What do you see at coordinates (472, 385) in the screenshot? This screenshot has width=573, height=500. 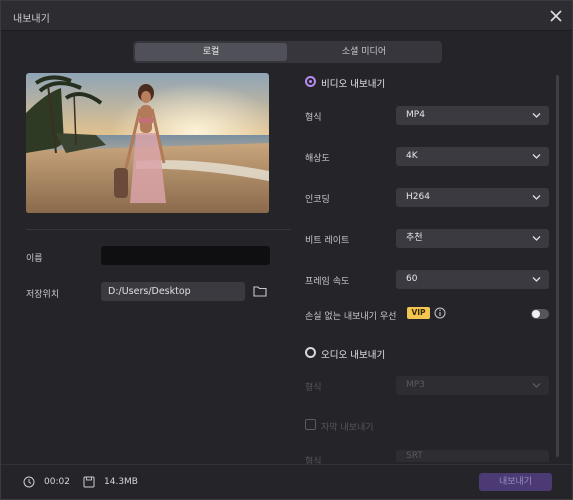 I see `audio-format-select: MP3` at bounding box center [472, 385].